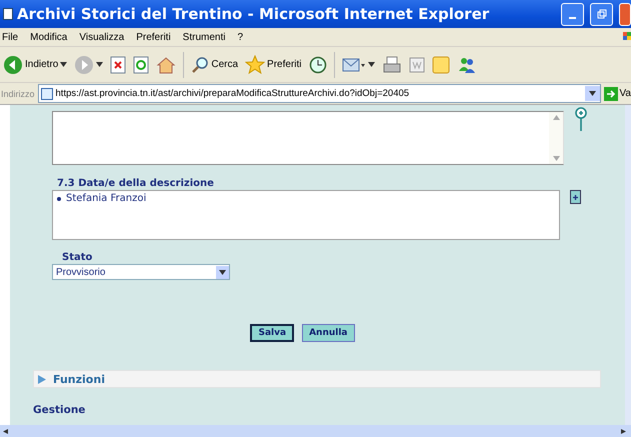 The width and height of the screenshot is (631, 437). I want to click on field-label: Stato, so click(78, 257).